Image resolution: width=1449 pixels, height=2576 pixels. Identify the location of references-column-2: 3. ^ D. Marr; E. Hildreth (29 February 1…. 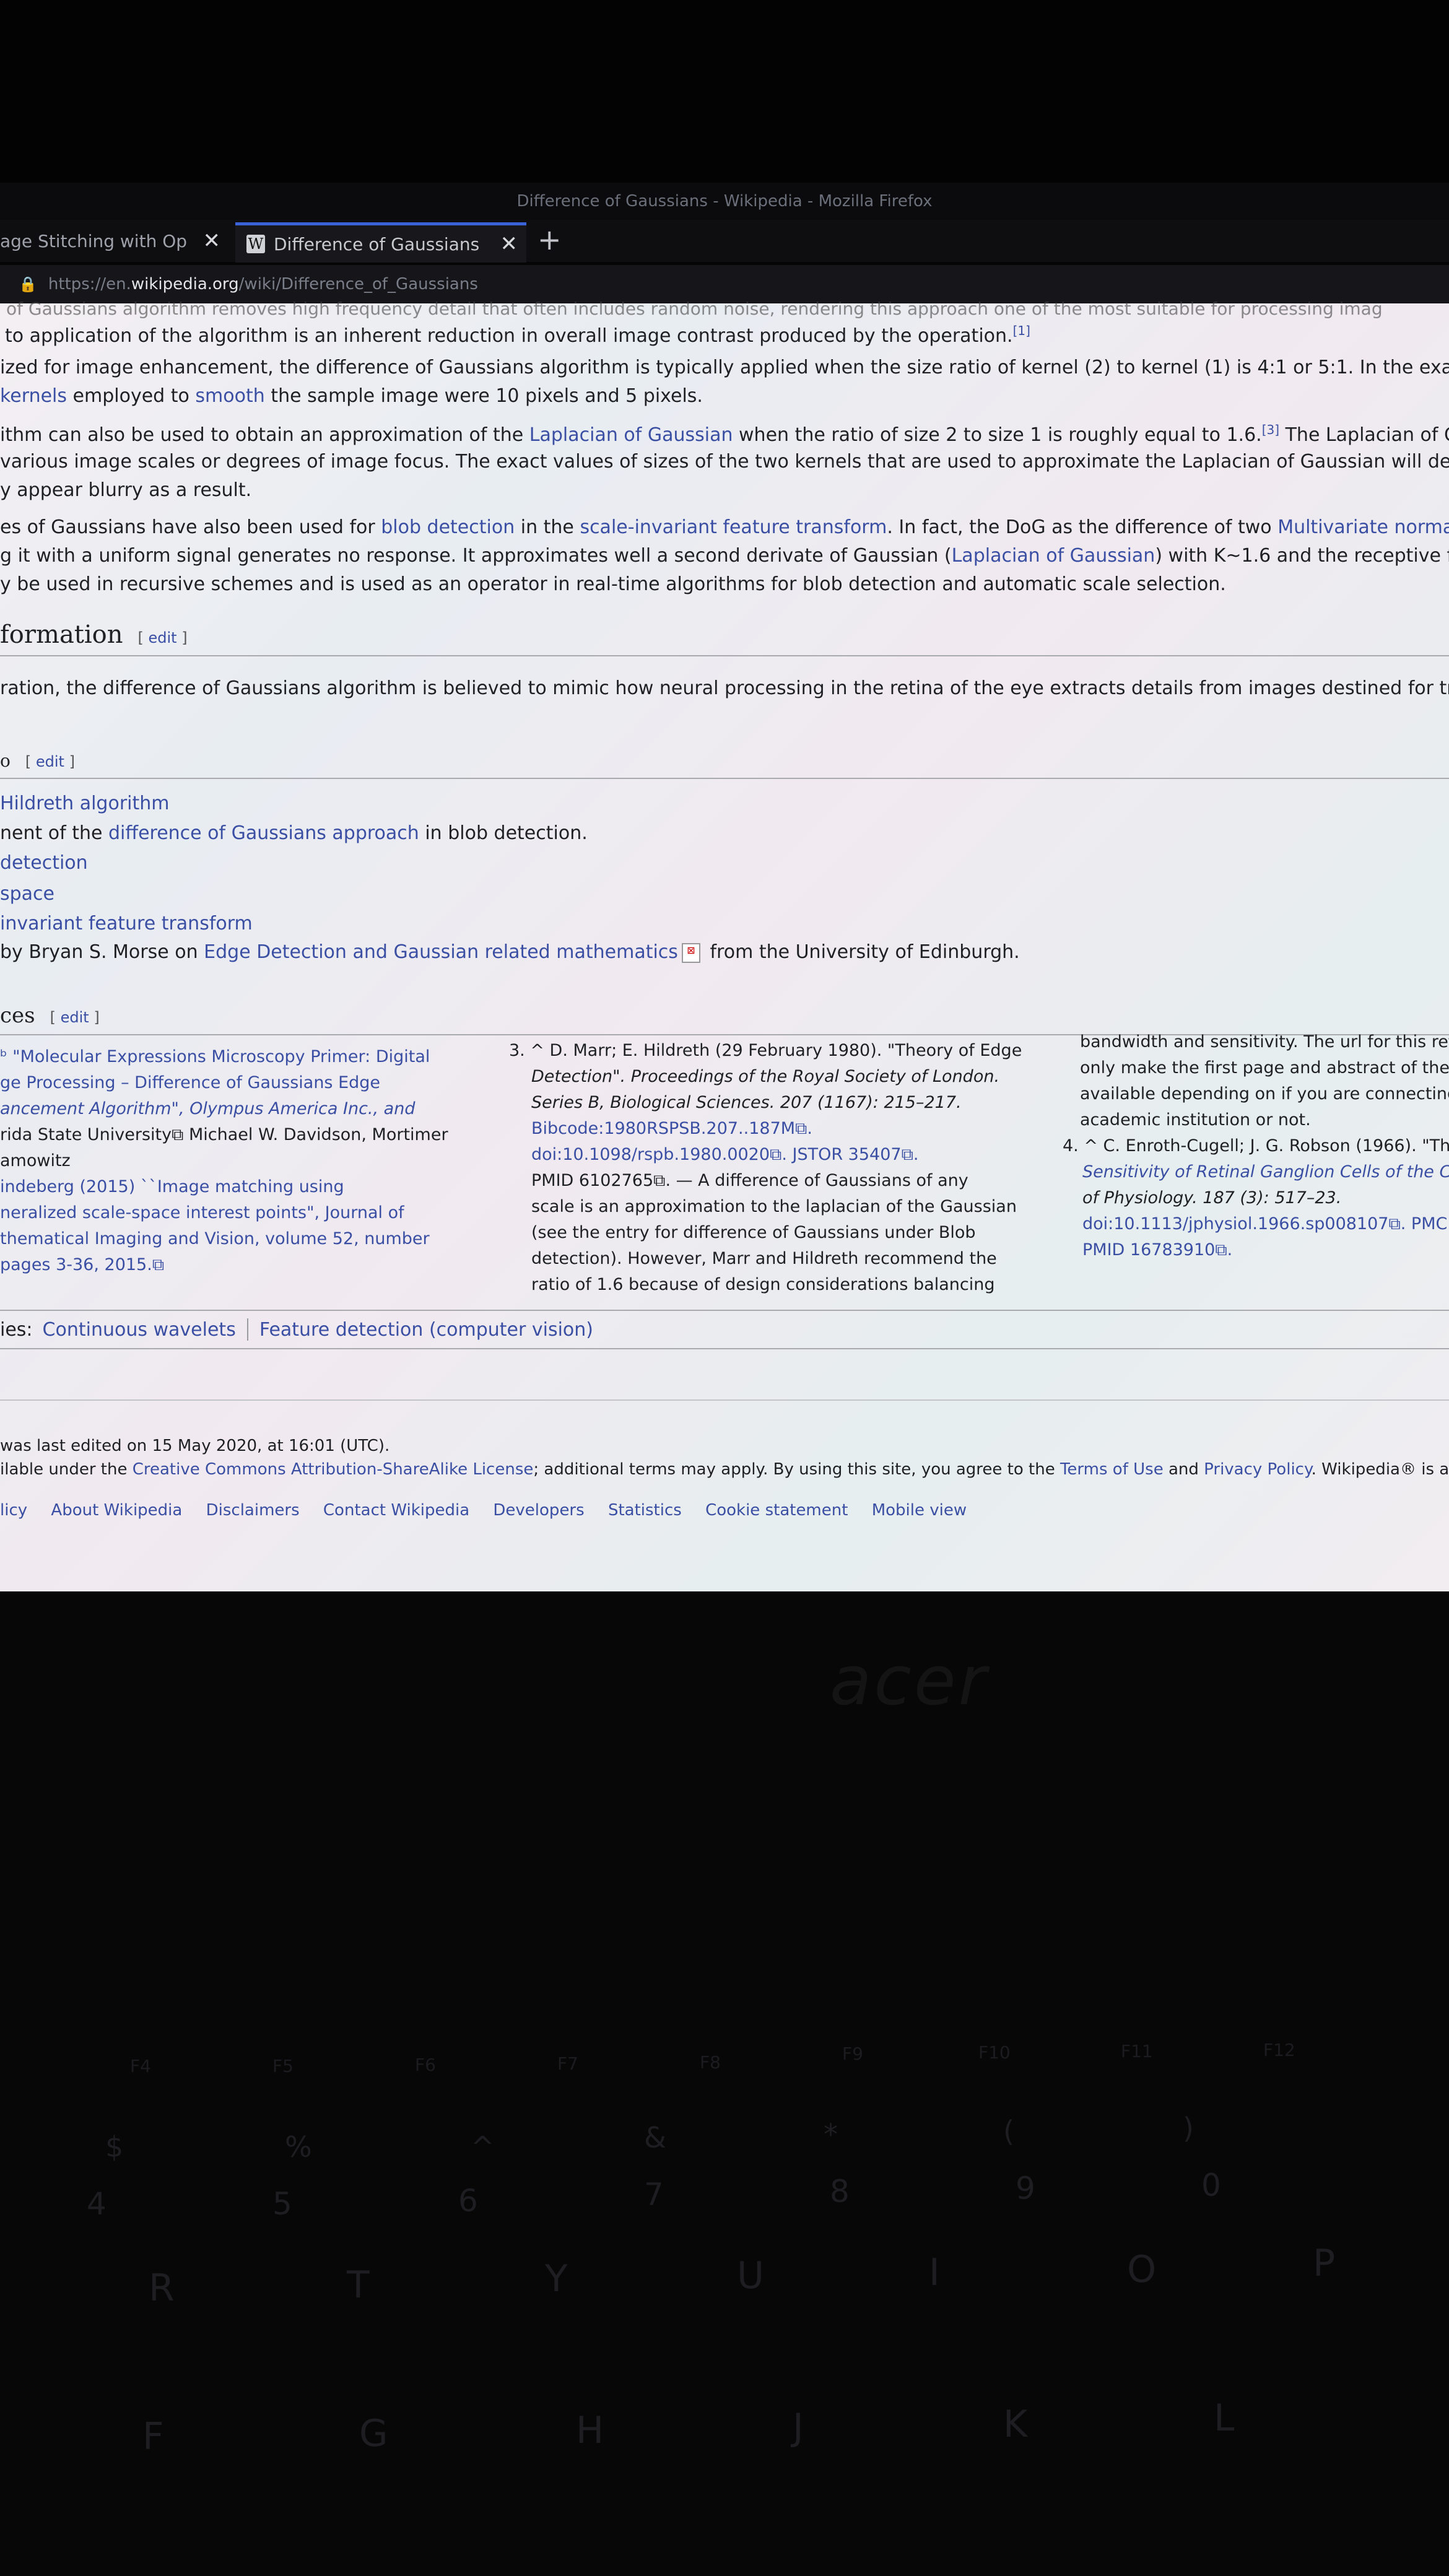
(765, 1168).